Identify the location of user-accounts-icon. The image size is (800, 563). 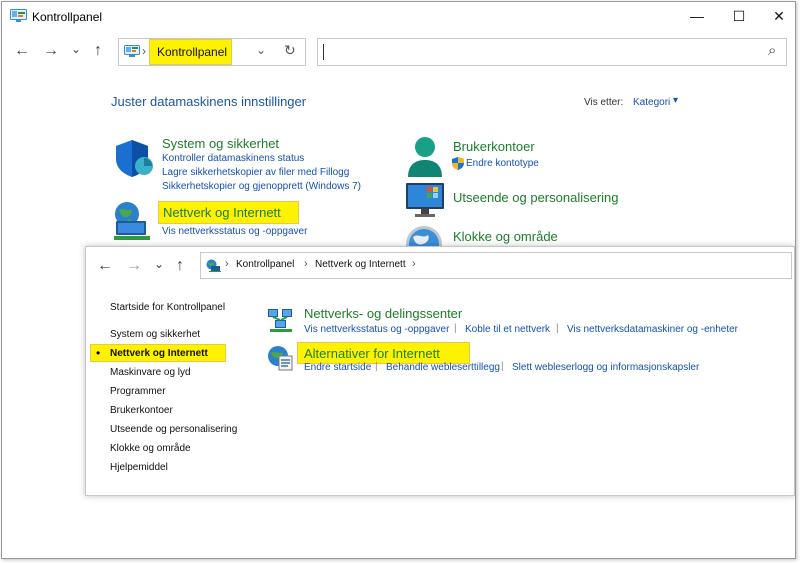
(425, 156).